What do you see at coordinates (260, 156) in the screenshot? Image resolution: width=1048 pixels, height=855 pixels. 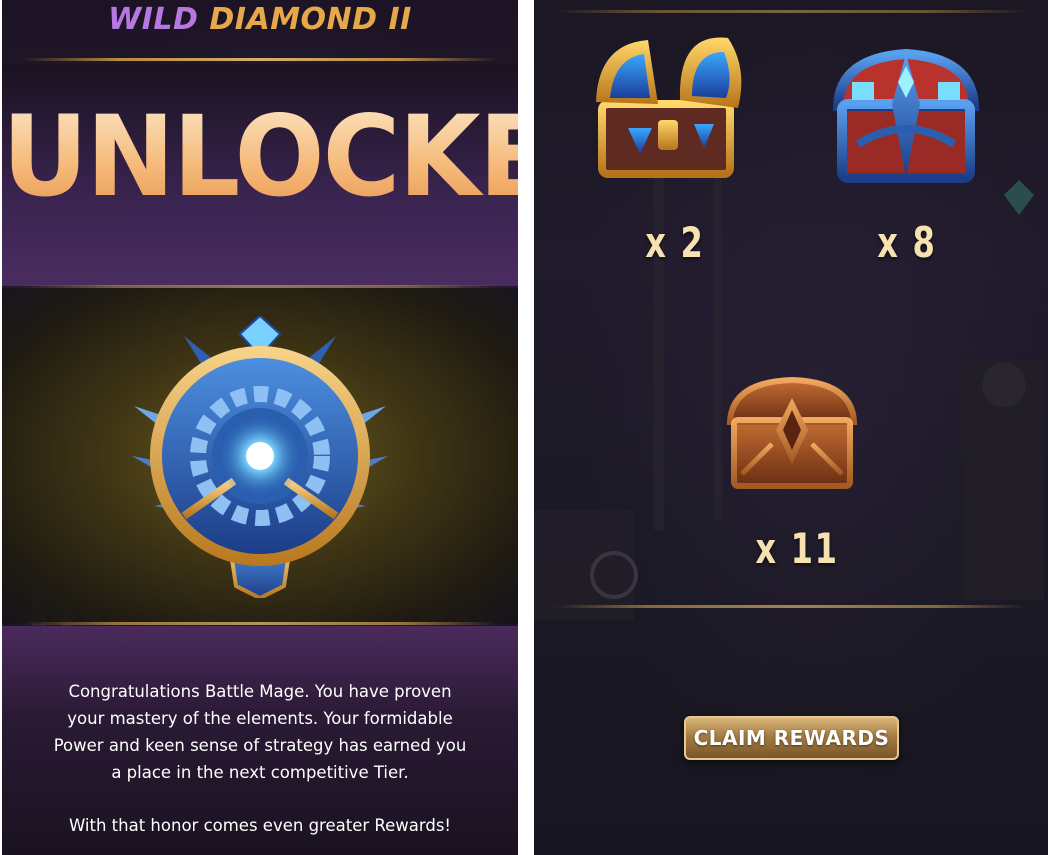 I see `unlocked-headline: UNLOCKED` at bounding box center [260, 156].